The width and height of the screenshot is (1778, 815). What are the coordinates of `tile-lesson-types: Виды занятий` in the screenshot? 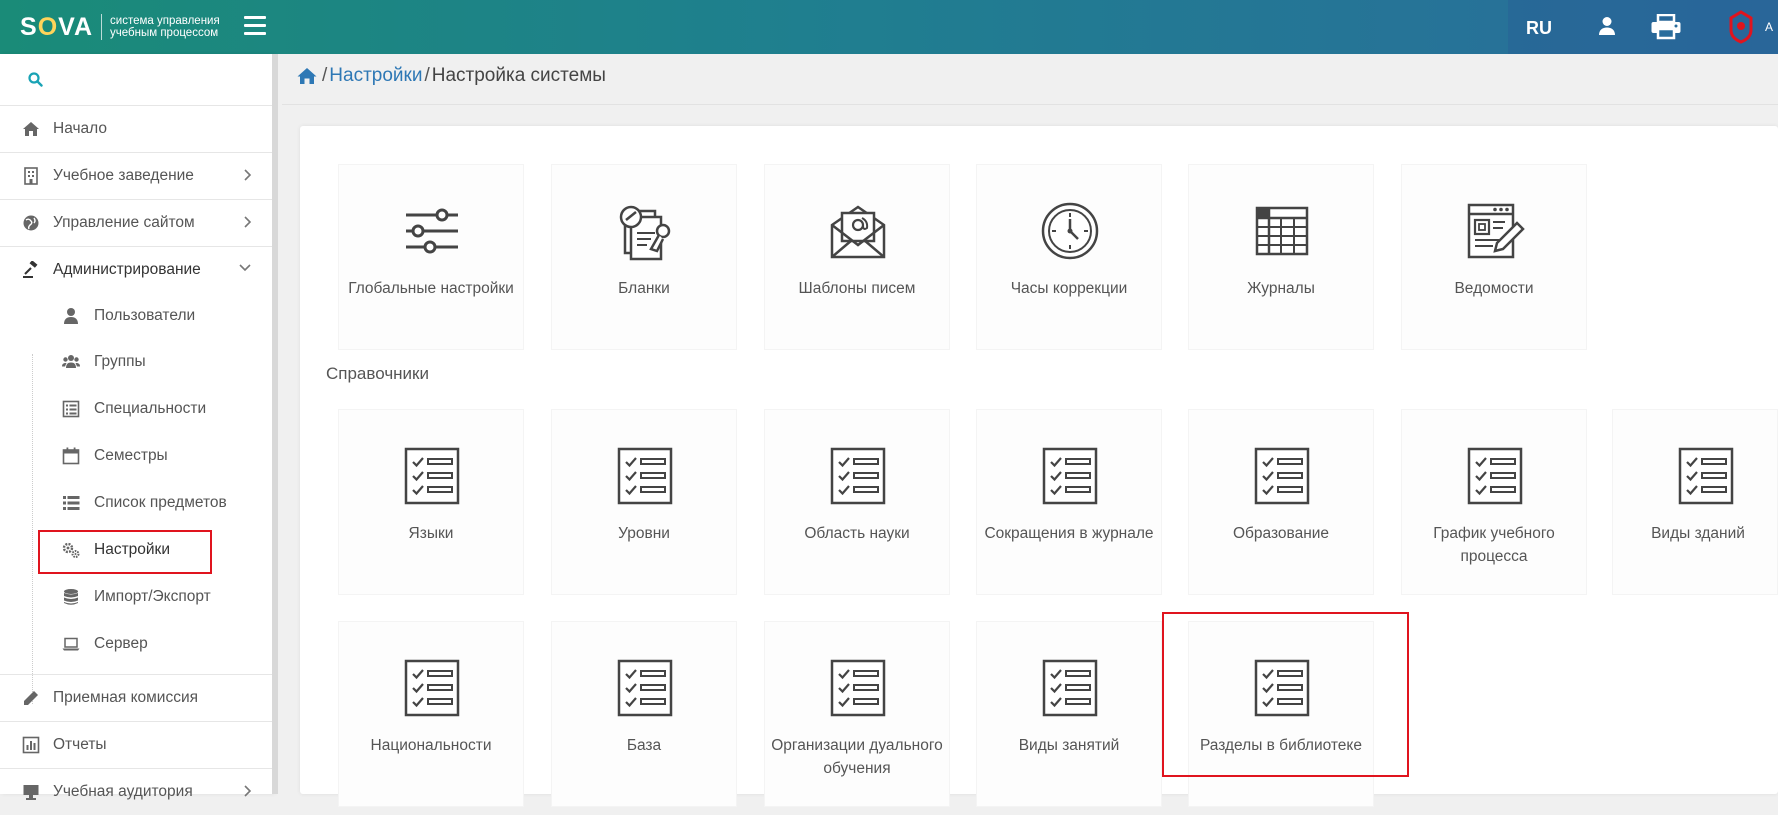 It's located at (1069, 714).